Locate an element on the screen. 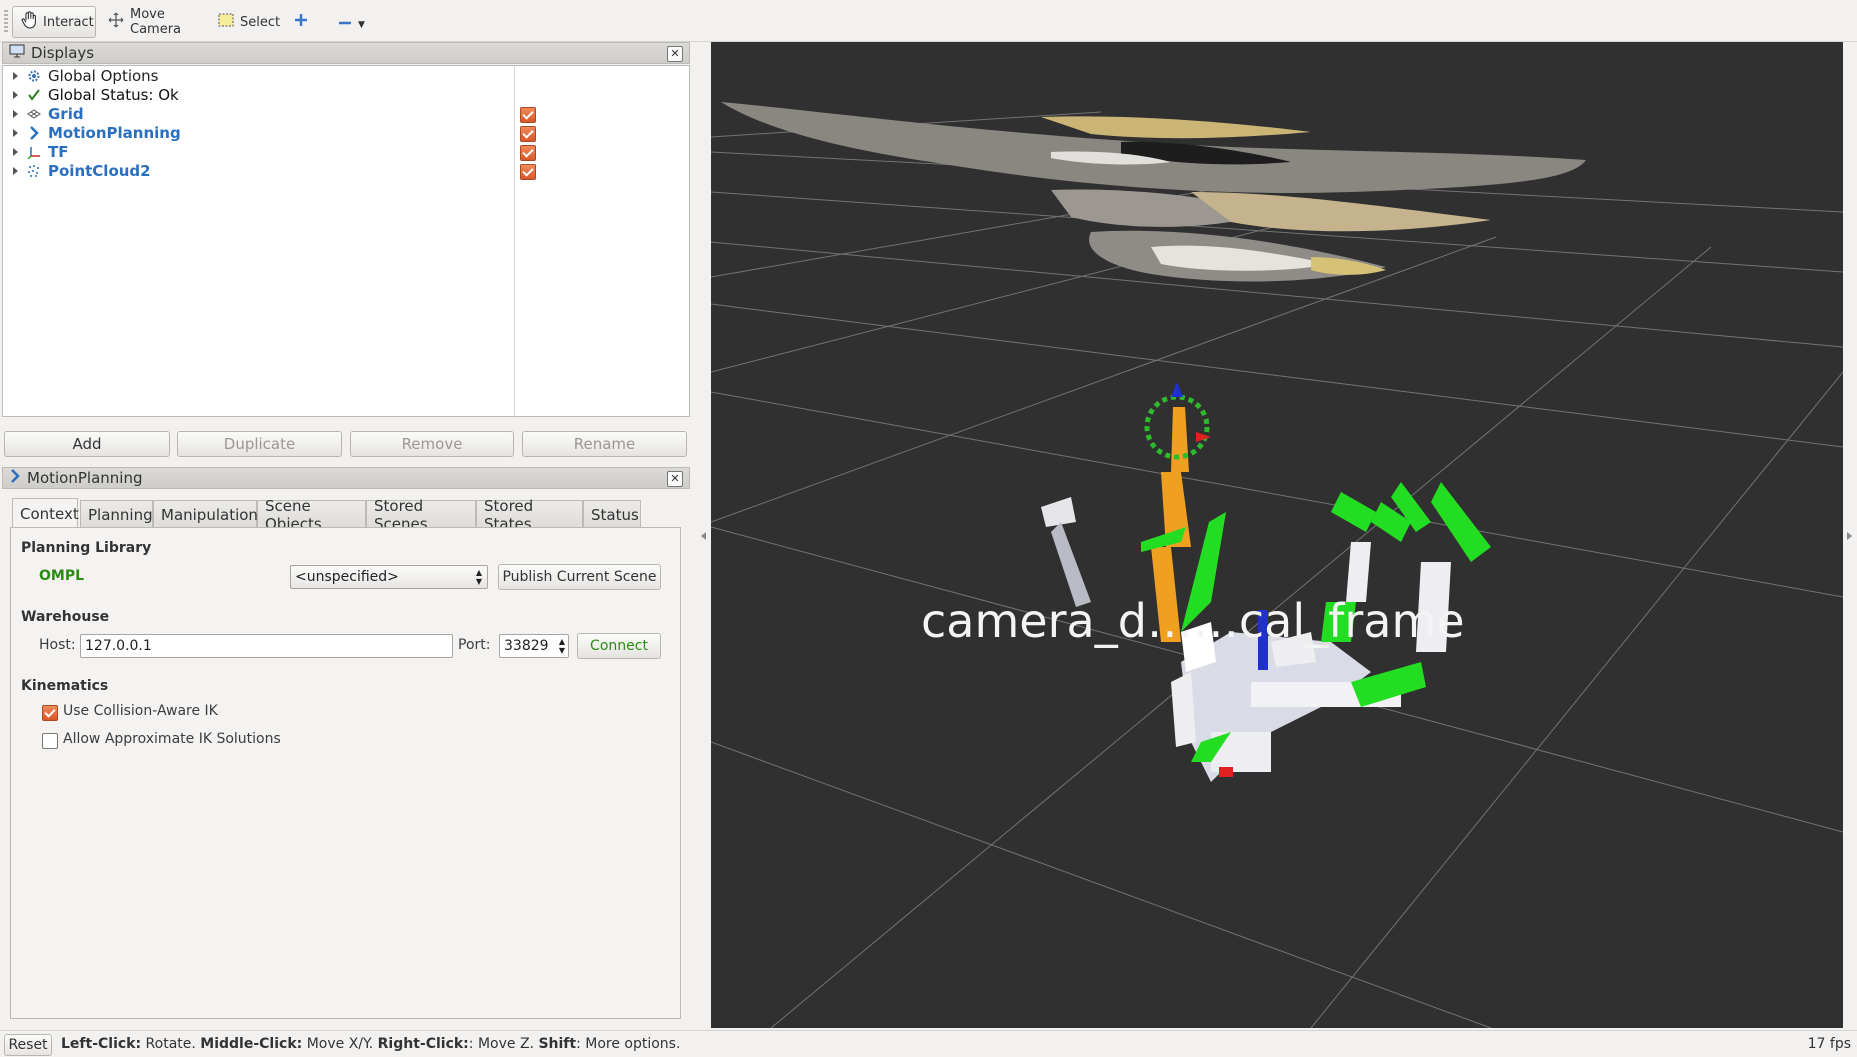 The width and height of the screenshot is (1857, 1057). planner-select: <unspecified> ▲ ▼ is located at coordinates (389, 577).